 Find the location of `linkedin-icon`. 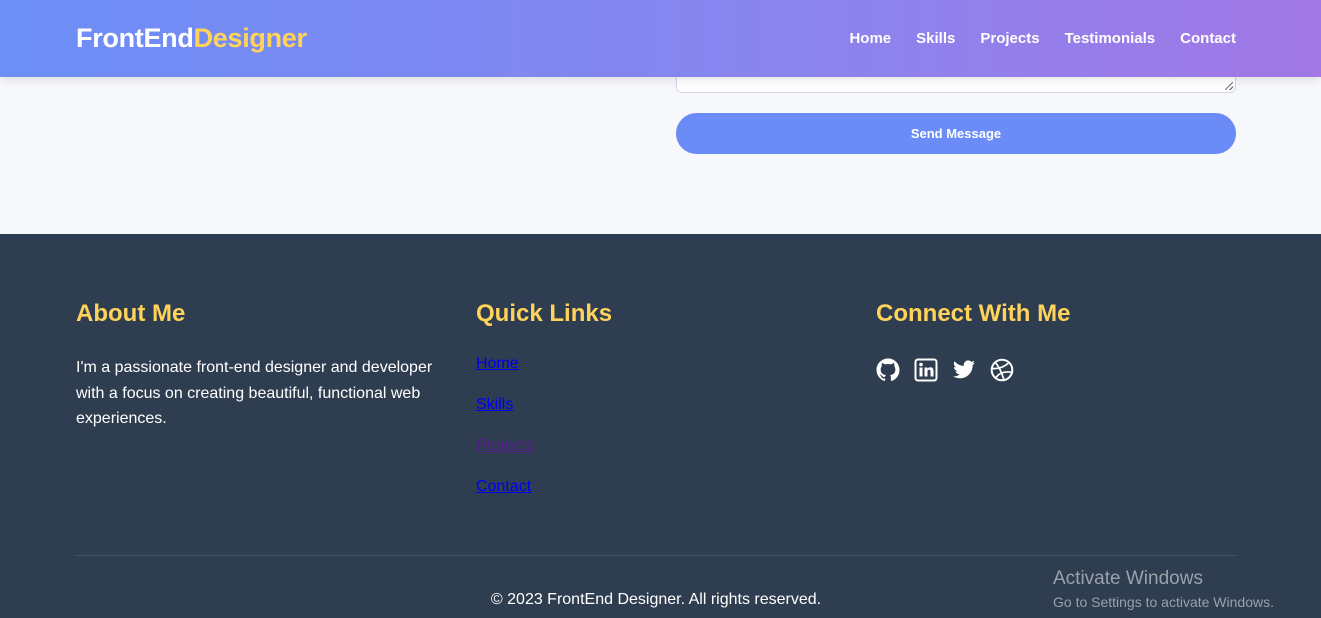

linkedin-icon is located at coordinates (926, 370).